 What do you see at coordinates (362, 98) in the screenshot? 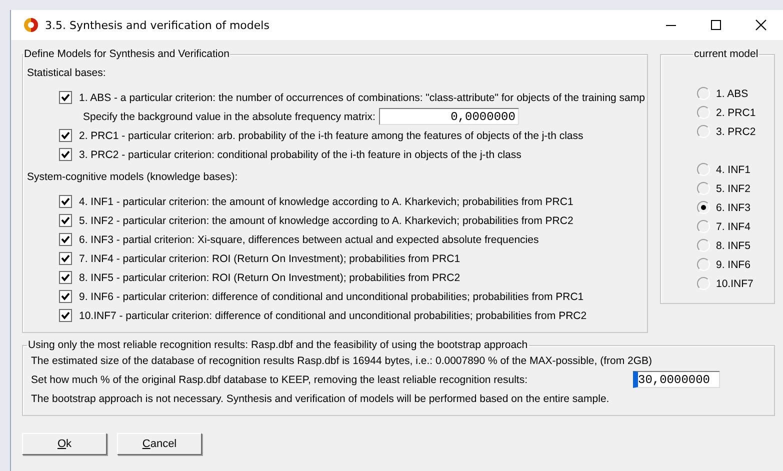
I see `checkbox-label: 1. ABS - a particular criterion: the number of occurrences of combinations: "class-attribute" for objects of the training samp` at bounding box center [362, 98].